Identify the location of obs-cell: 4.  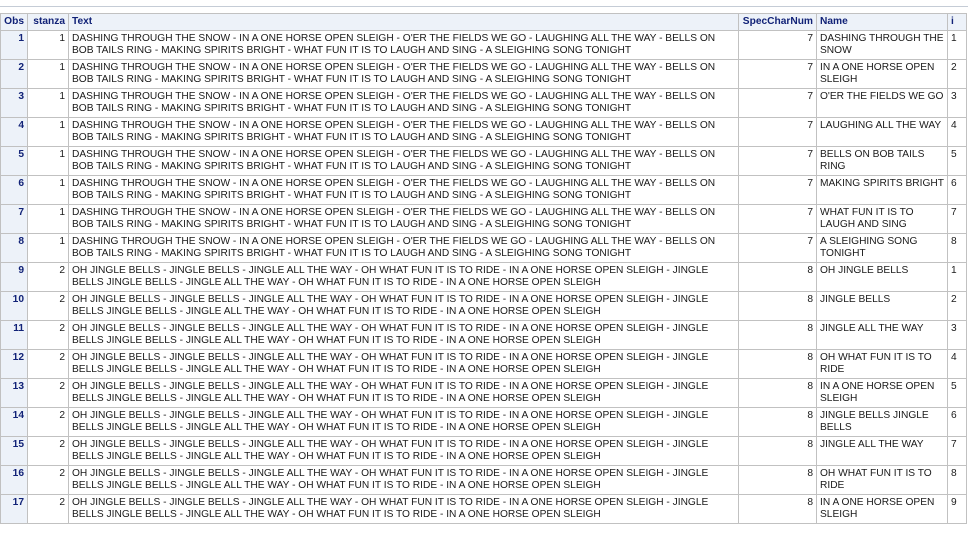
(14, 132).